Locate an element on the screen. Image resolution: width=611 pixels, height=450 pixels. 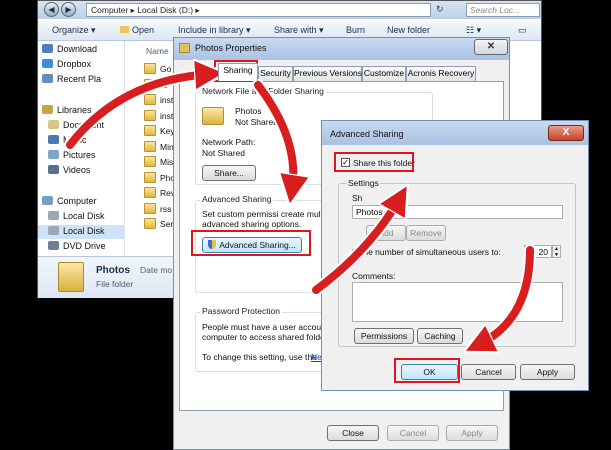
tab-sharing: Sharing is located at coordinates (238, 72).